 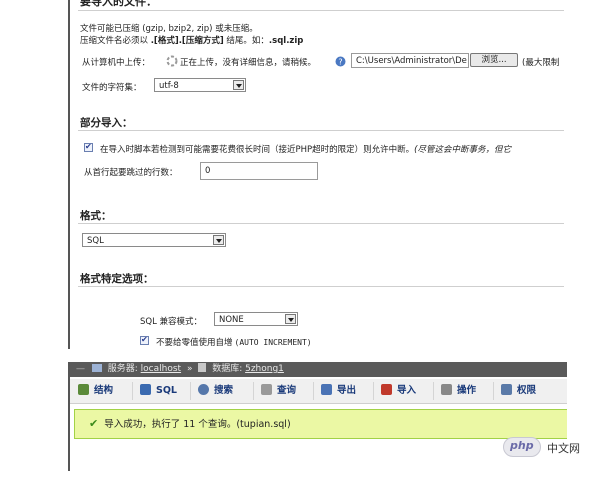 I want to click on database-icon, so click(x=202, y=367).